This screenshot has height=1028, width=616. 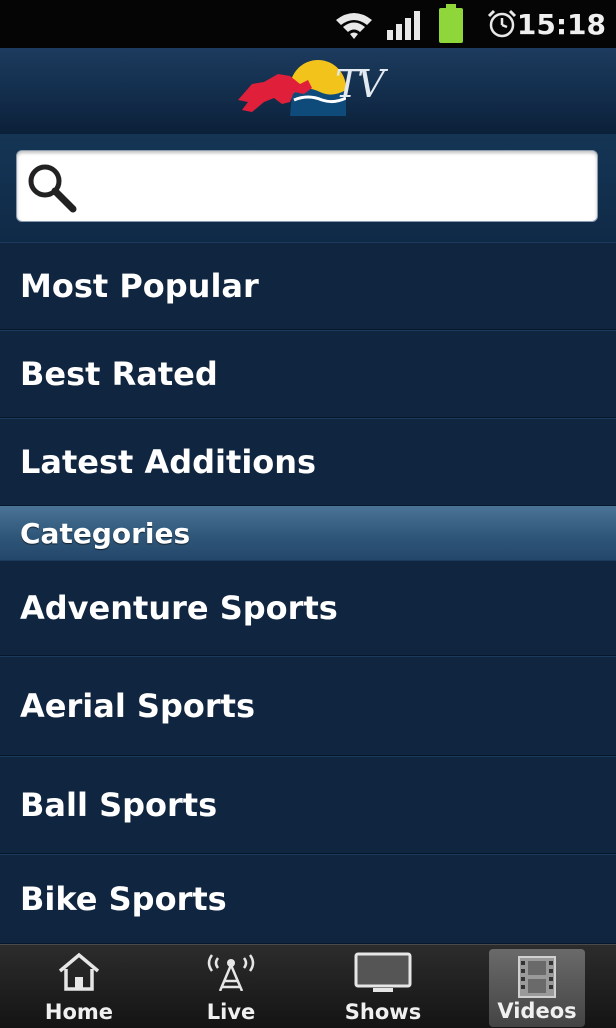 I want to click on tv-screen-icon, so click(x=383, y=972).